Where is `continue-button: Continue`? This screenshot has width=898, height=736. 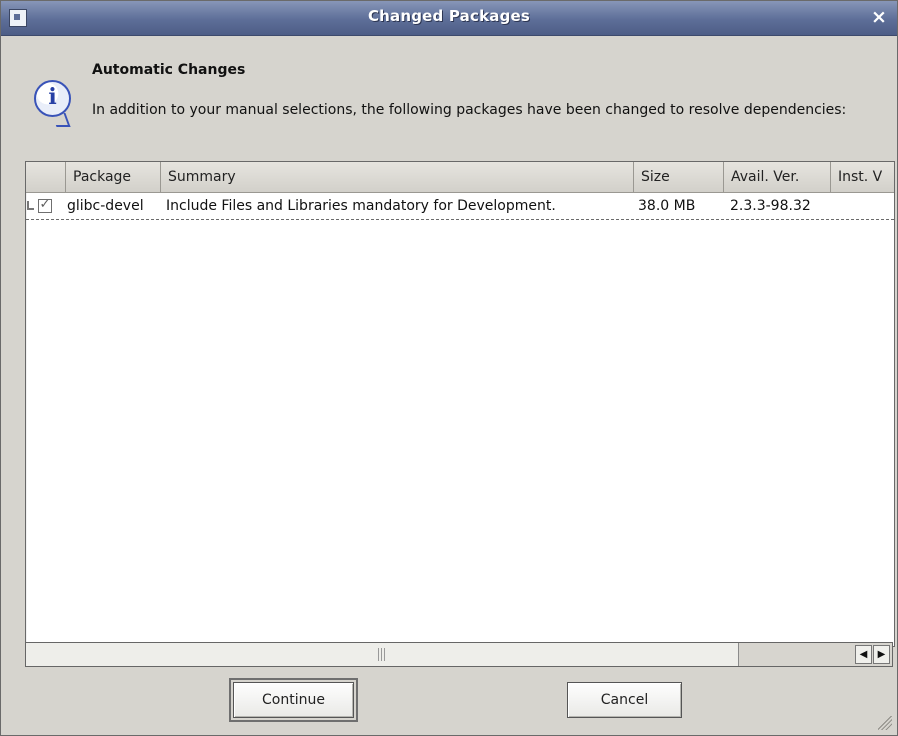 continue-button: Continue is located at coordinates (293, 700).